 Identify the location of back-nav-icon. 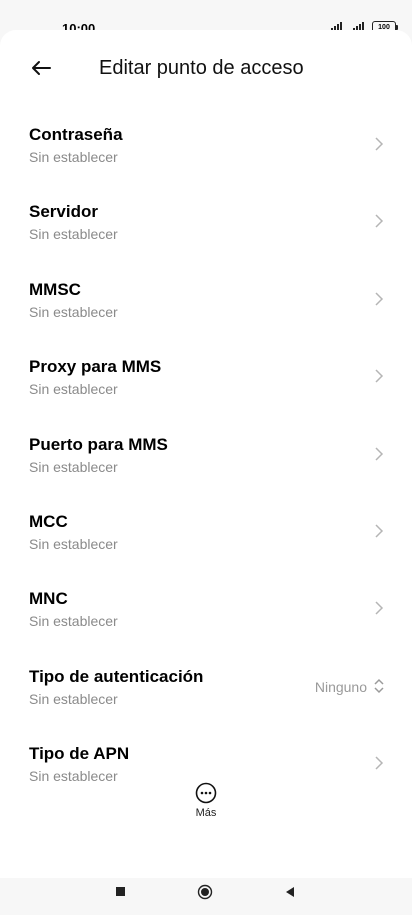
(290, 892).